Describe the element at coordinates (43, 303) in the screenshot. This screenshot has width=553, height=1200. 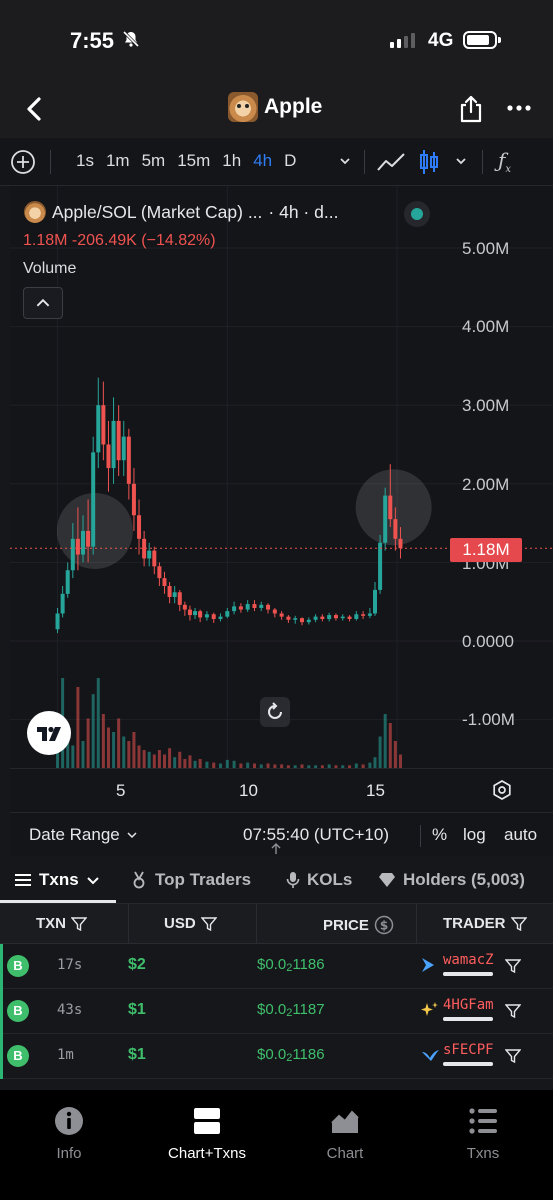
I see `collapse-legend-button` at that location.